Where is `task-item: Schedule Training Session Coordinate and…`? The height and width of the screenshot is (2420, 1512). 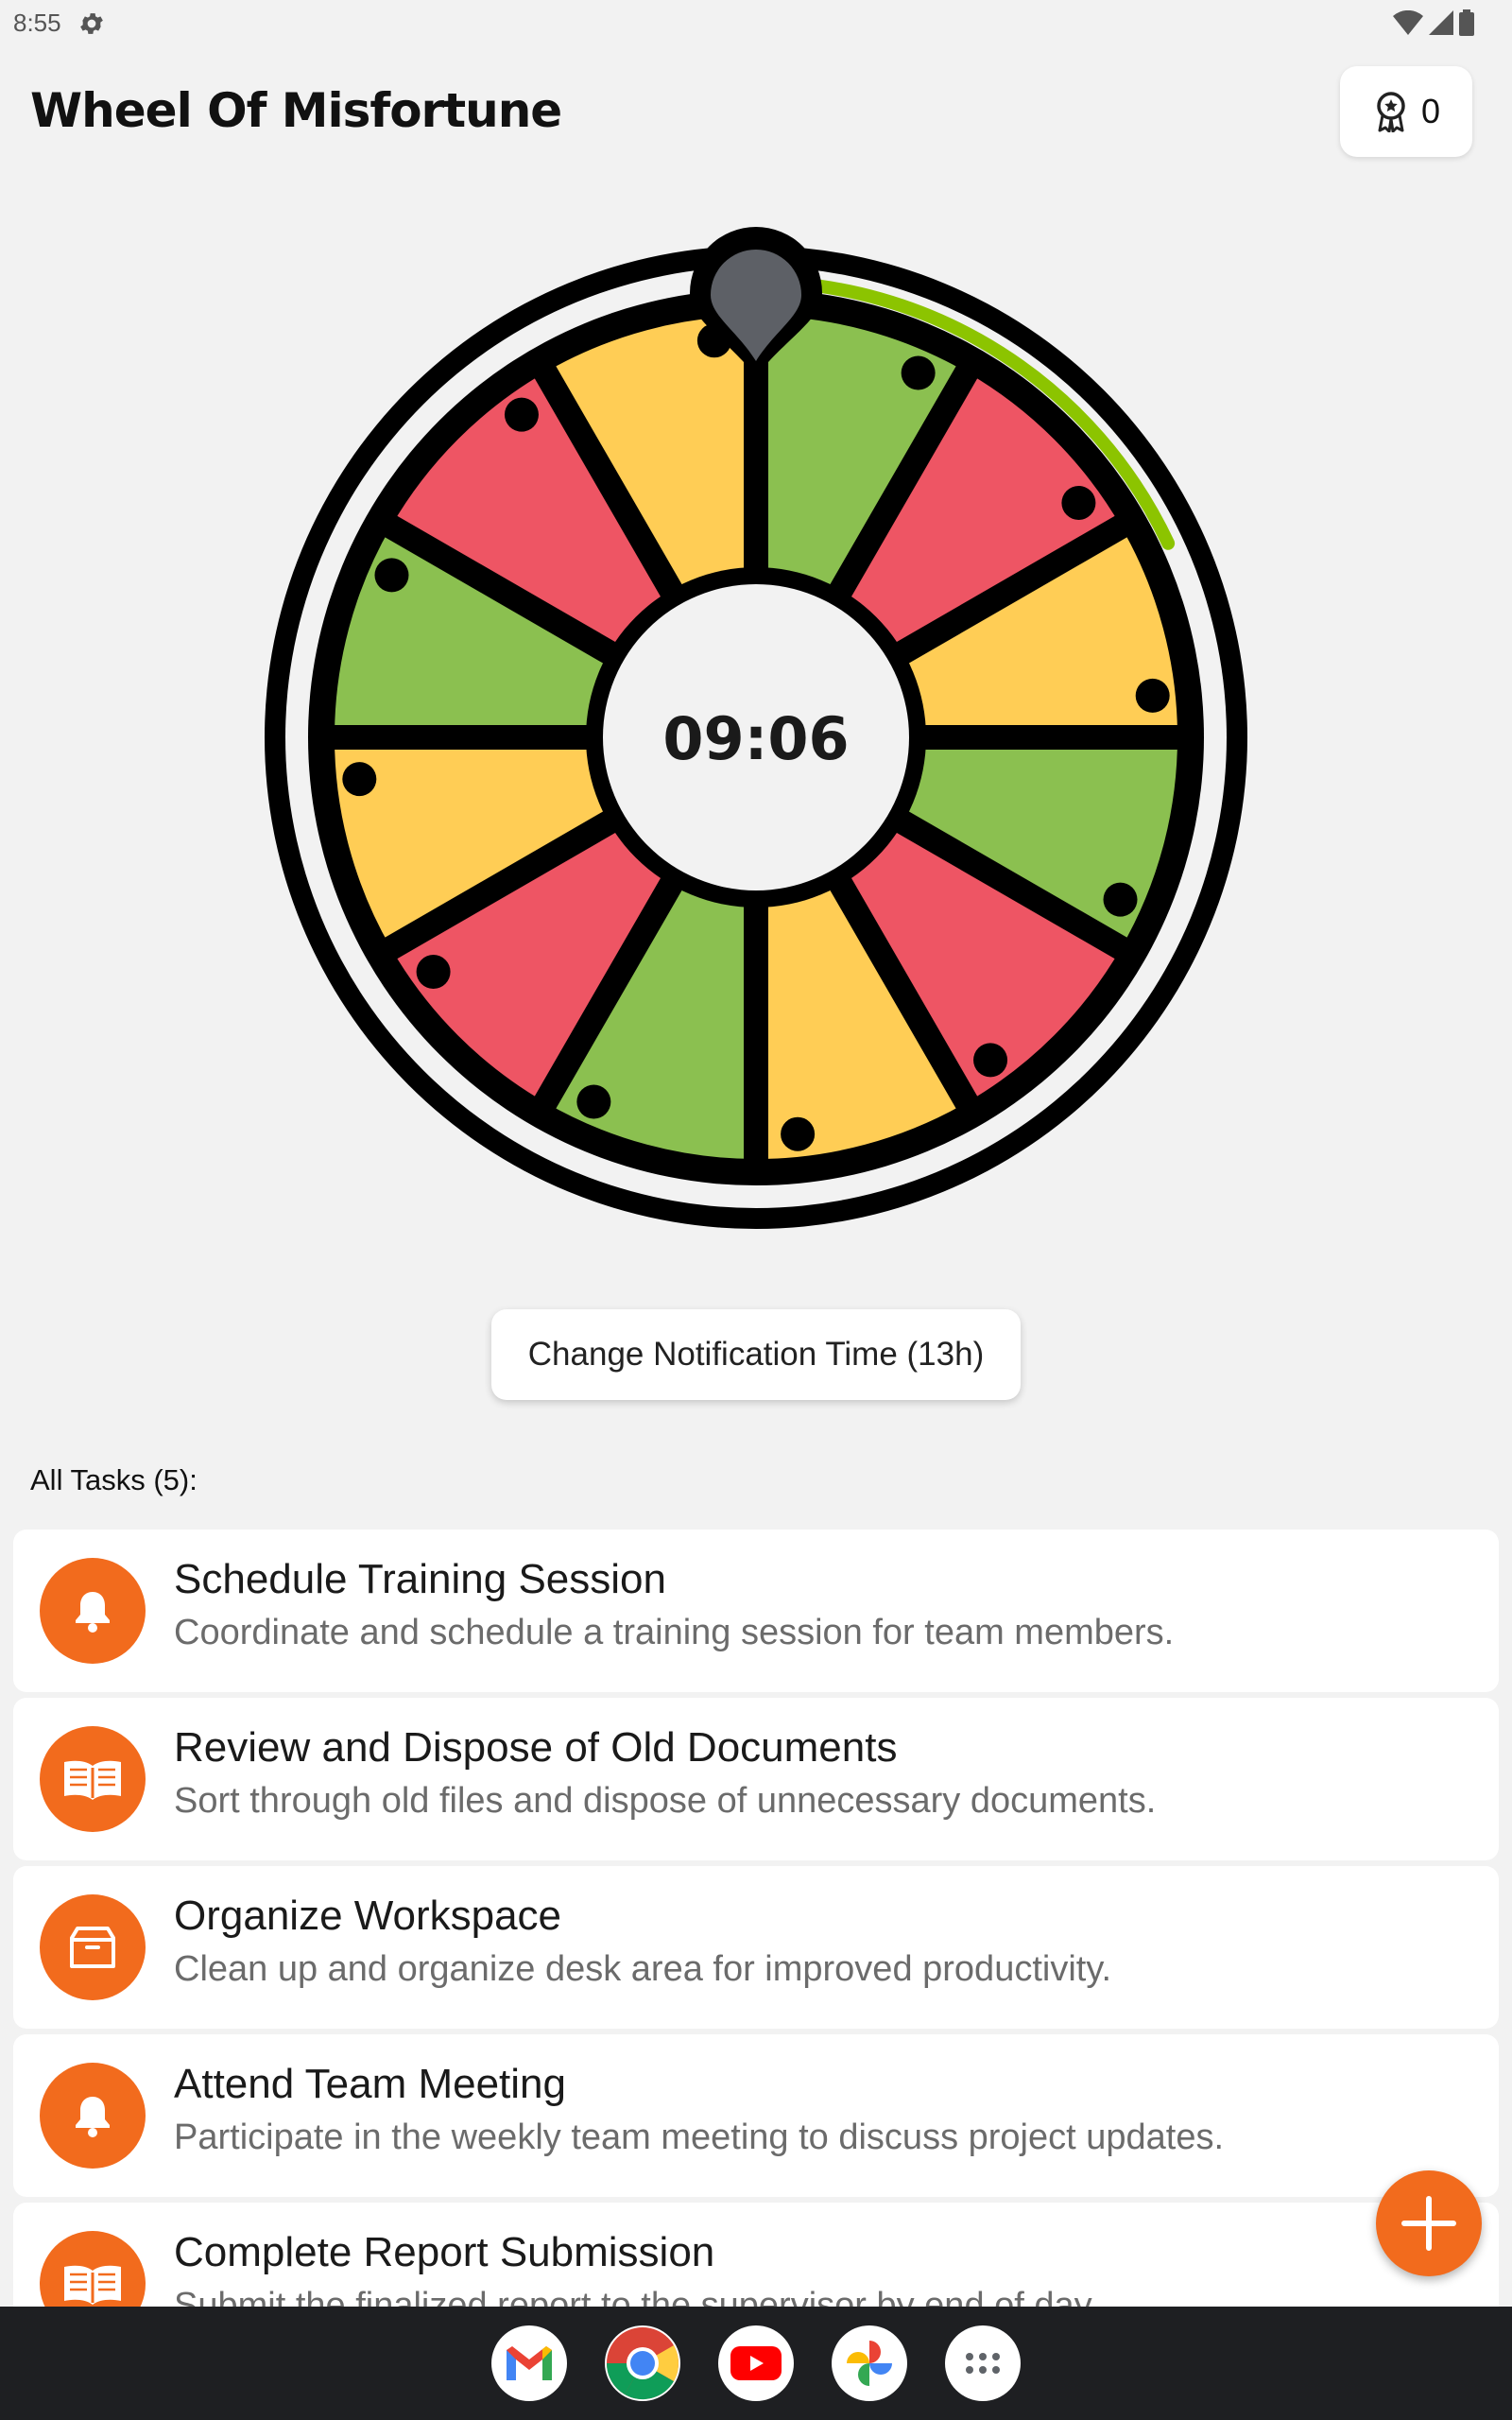 task-item: Schedule Training Session Coordinate and… is located at coordinates (756, 1611).